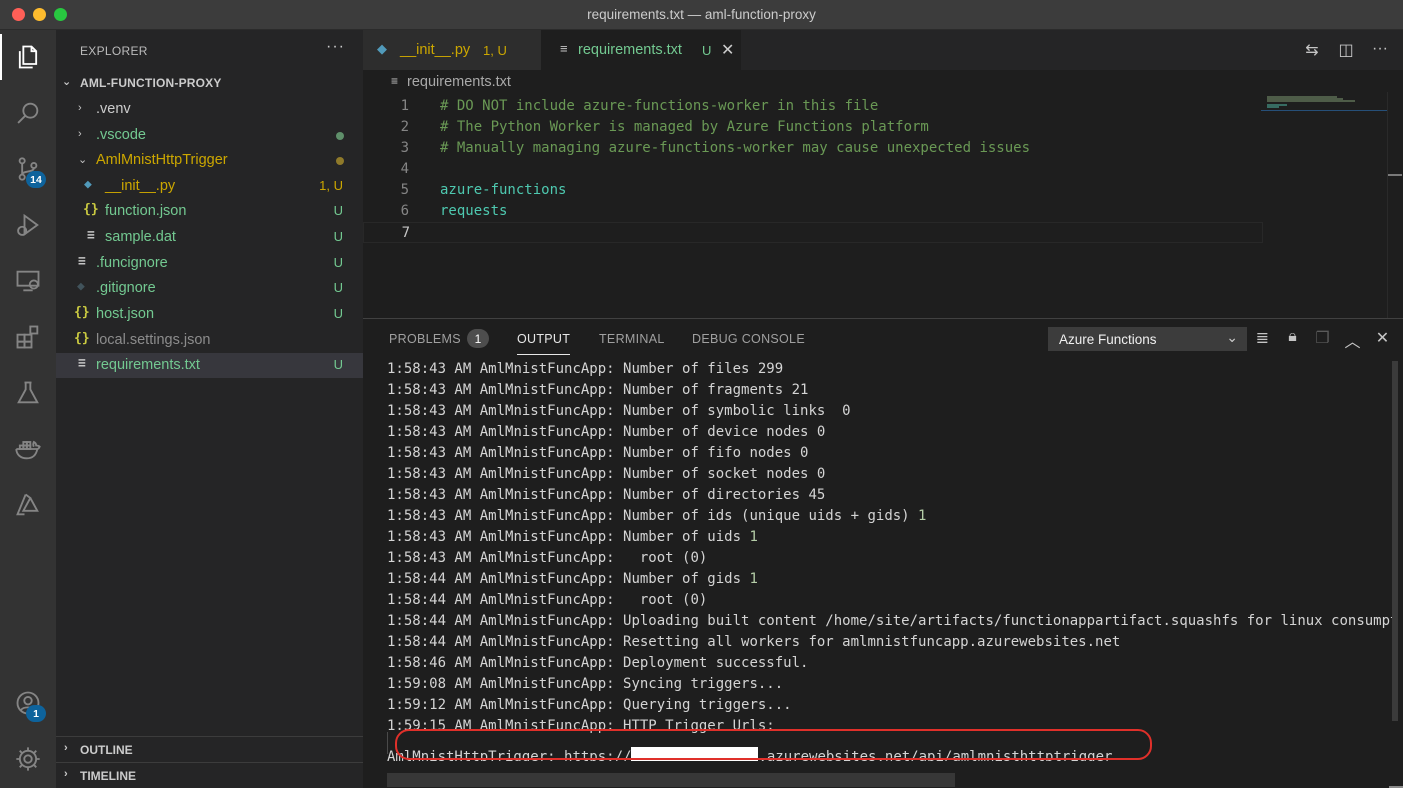  What do you see at coordinates (671, 780) in the screenshot?
I see `output-horizontal-scrollbar` at bounding box center [671, 780].